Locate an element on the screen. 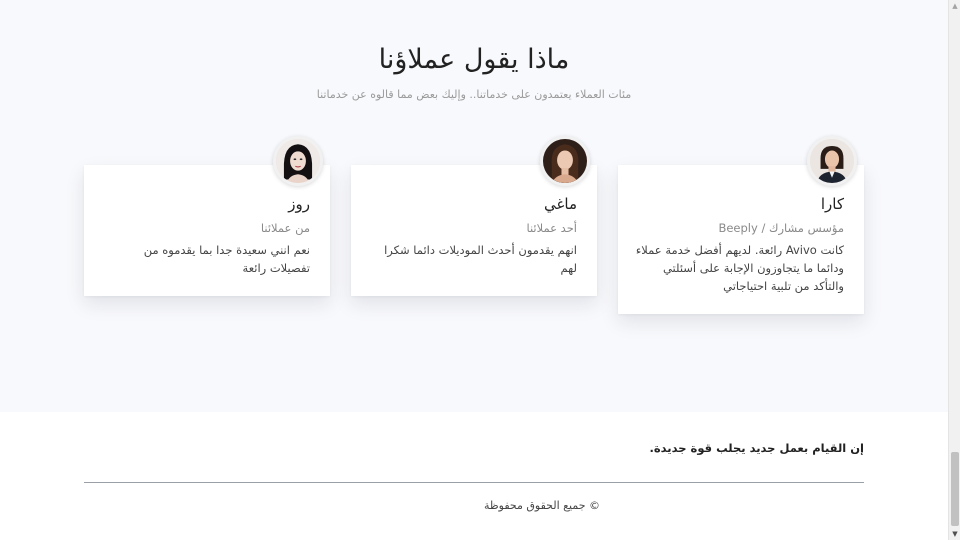 Image resolution: width=960 pixels, height=540 pixels. scroll-thumb is located at coordinates (955, 489).